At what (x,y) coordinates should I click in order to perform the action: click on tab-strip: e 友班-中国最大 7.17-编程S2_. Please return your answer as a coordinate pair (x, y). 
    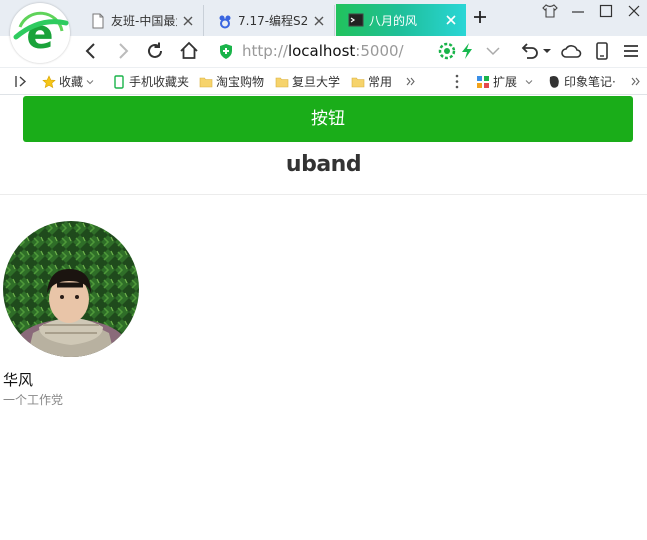
    Looking at the image, I should click on (323, 31).